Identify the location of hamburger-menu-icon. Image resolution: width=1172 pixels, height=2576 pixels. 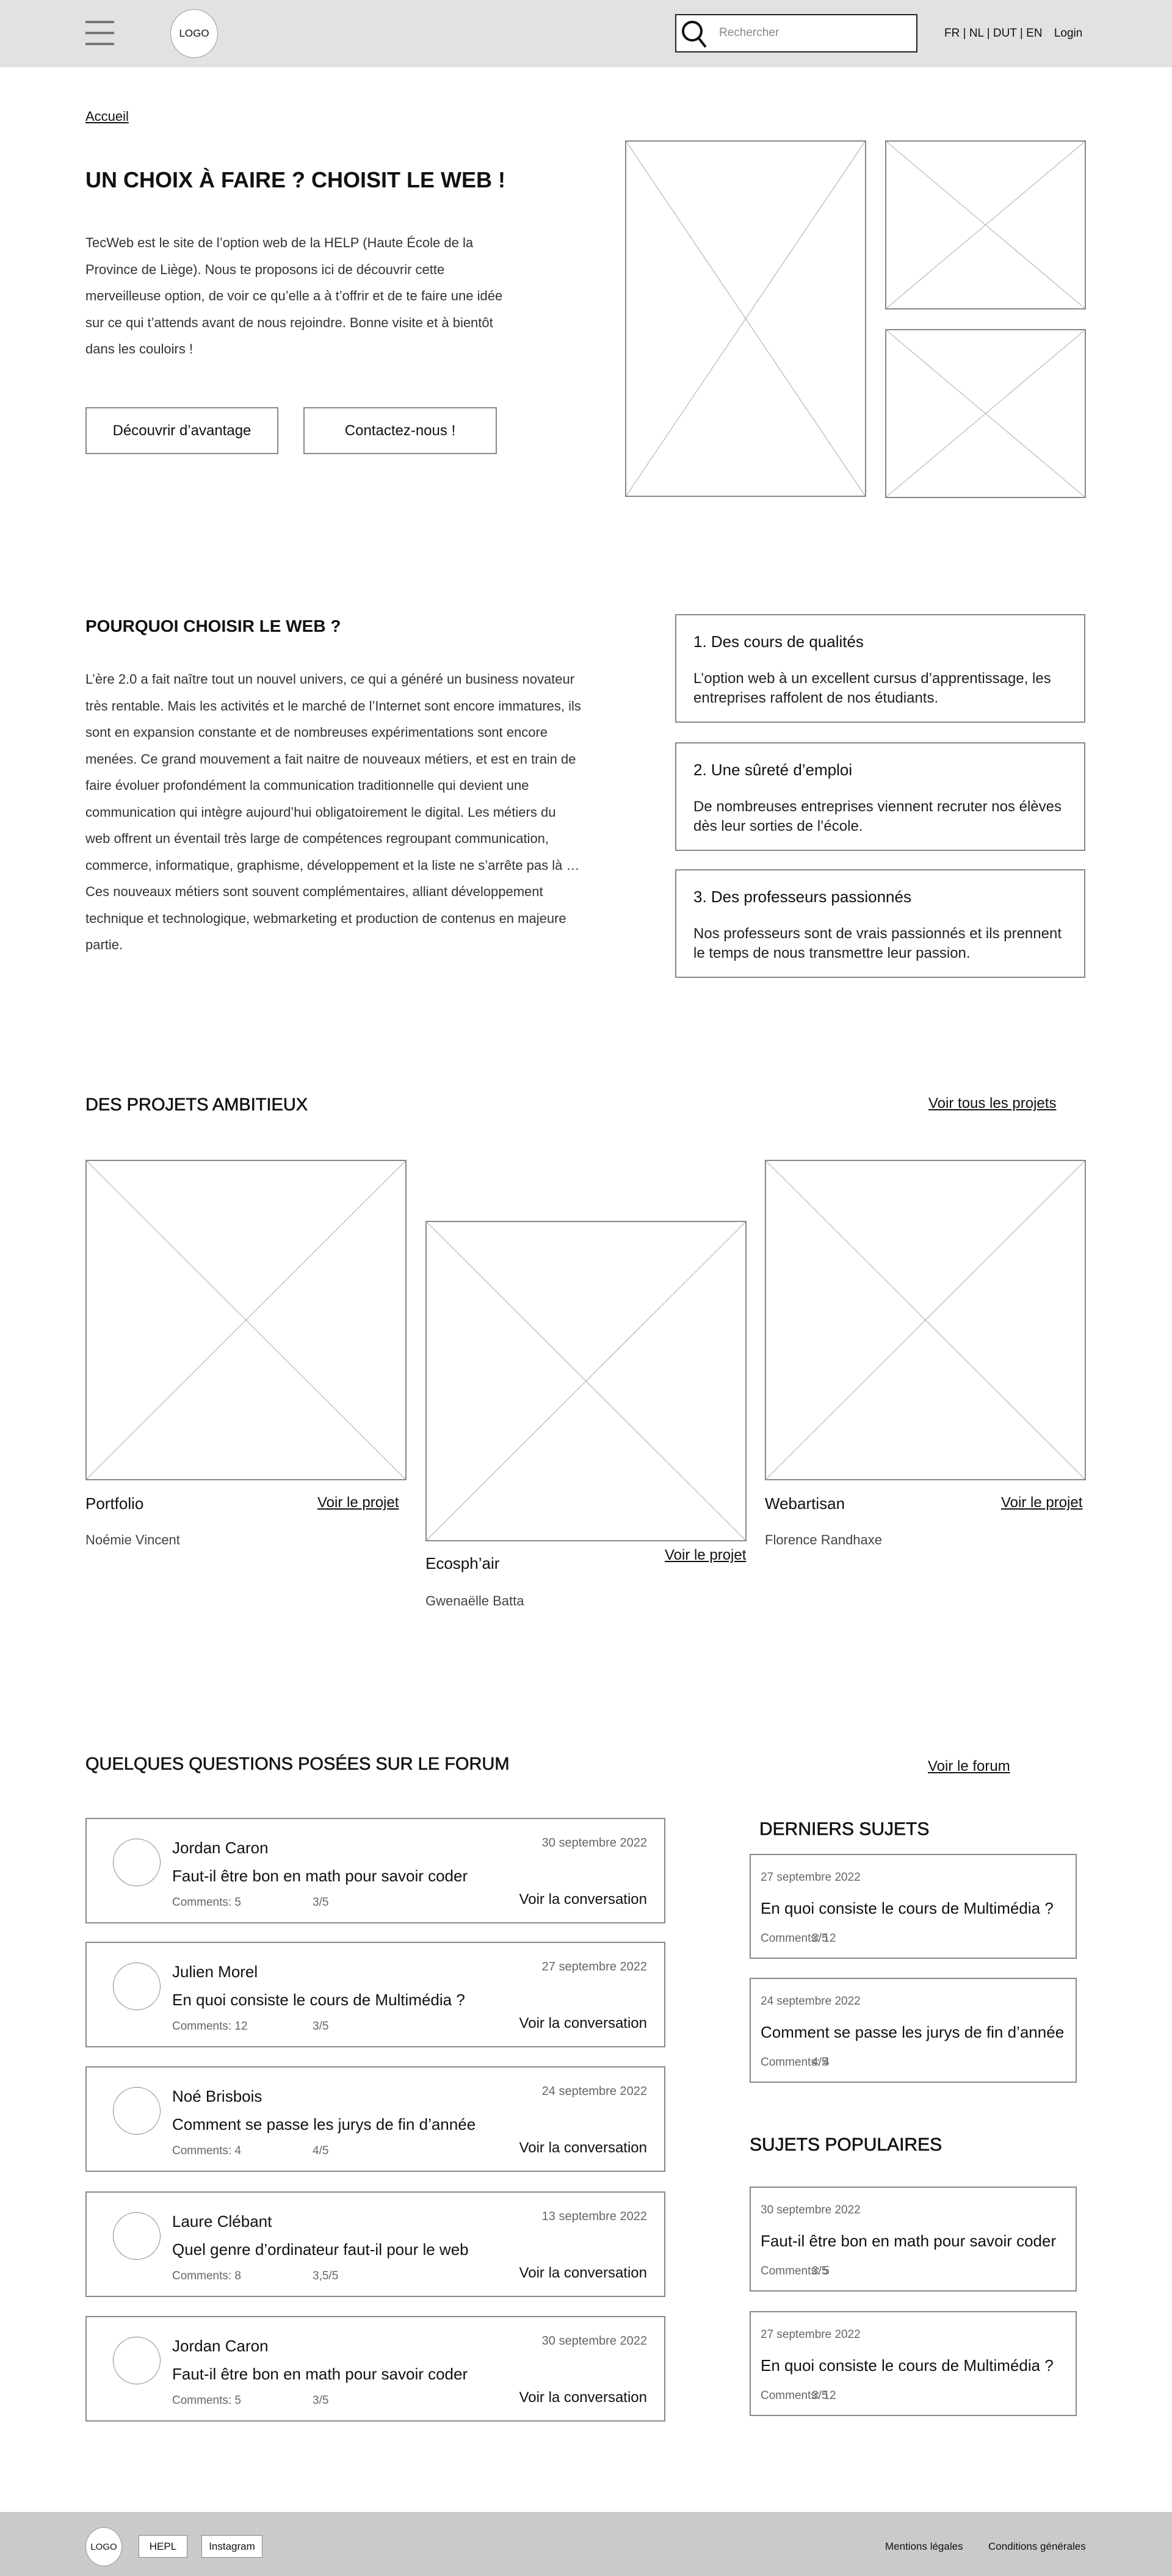
(99, 33).